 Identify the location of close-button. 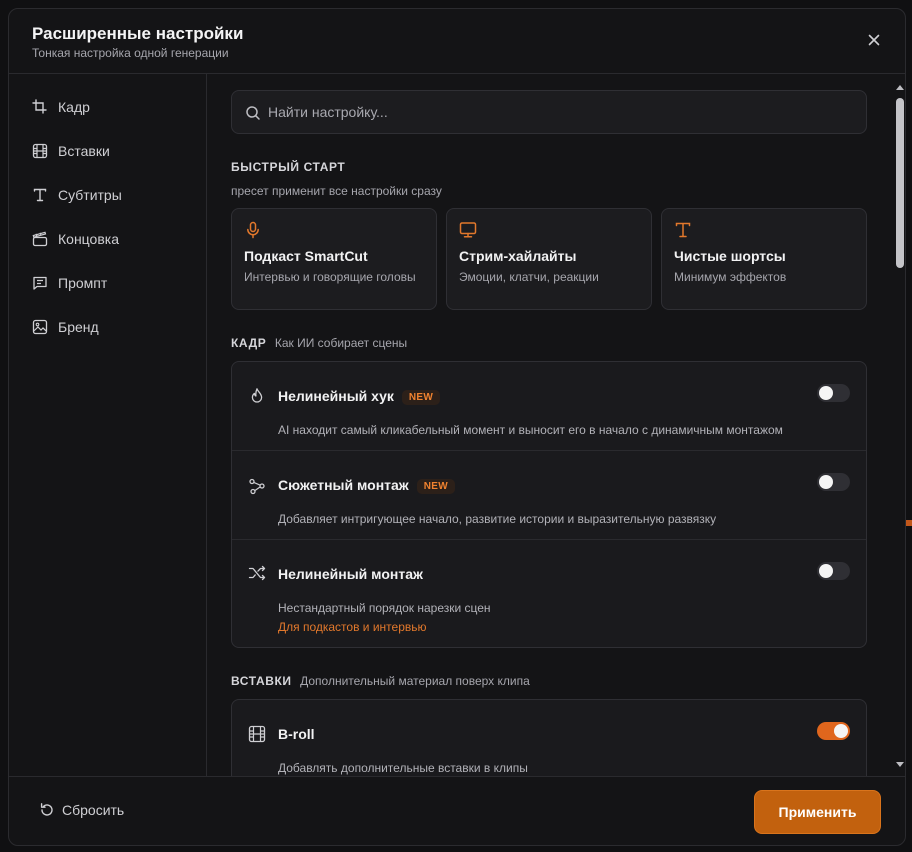
(874, 40).